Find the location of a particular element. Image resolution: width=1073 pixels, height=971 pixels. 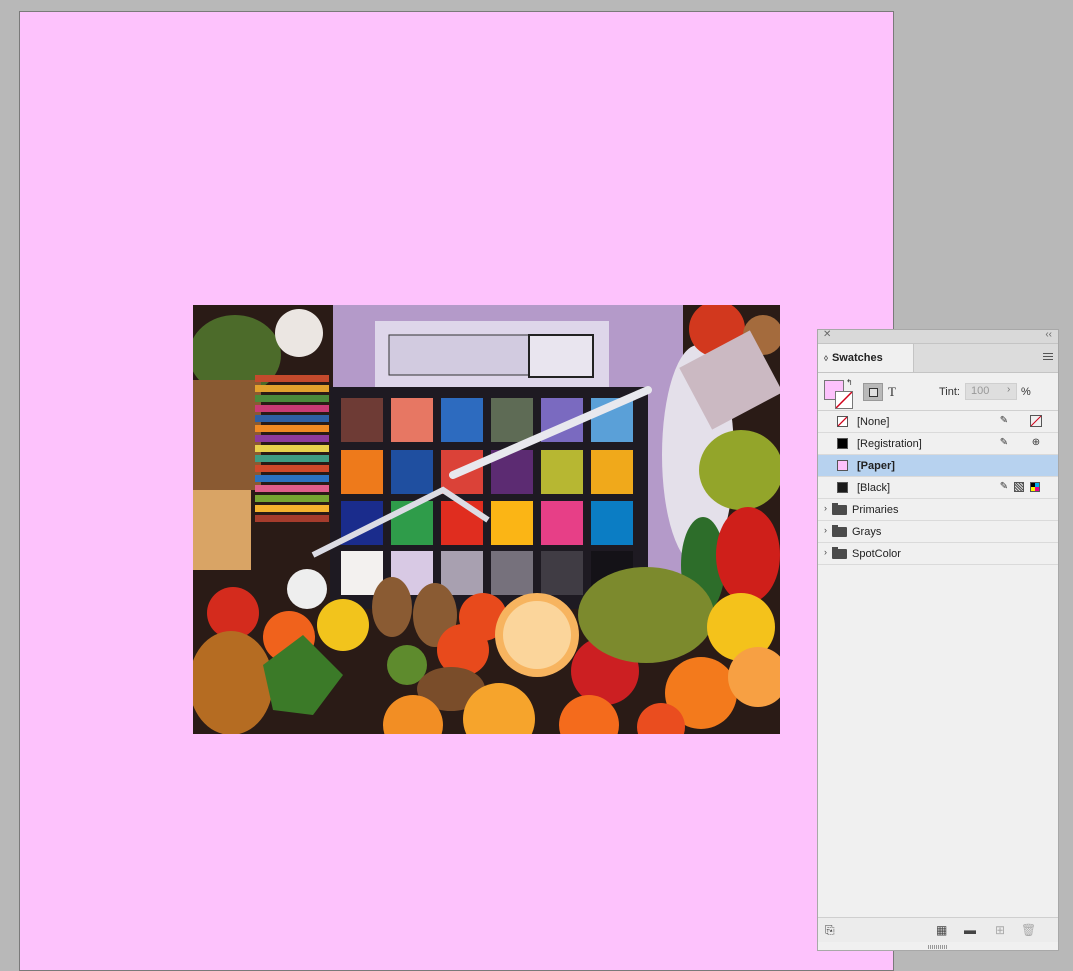

swatch-chip-paper is located at coordinates (842, 465).